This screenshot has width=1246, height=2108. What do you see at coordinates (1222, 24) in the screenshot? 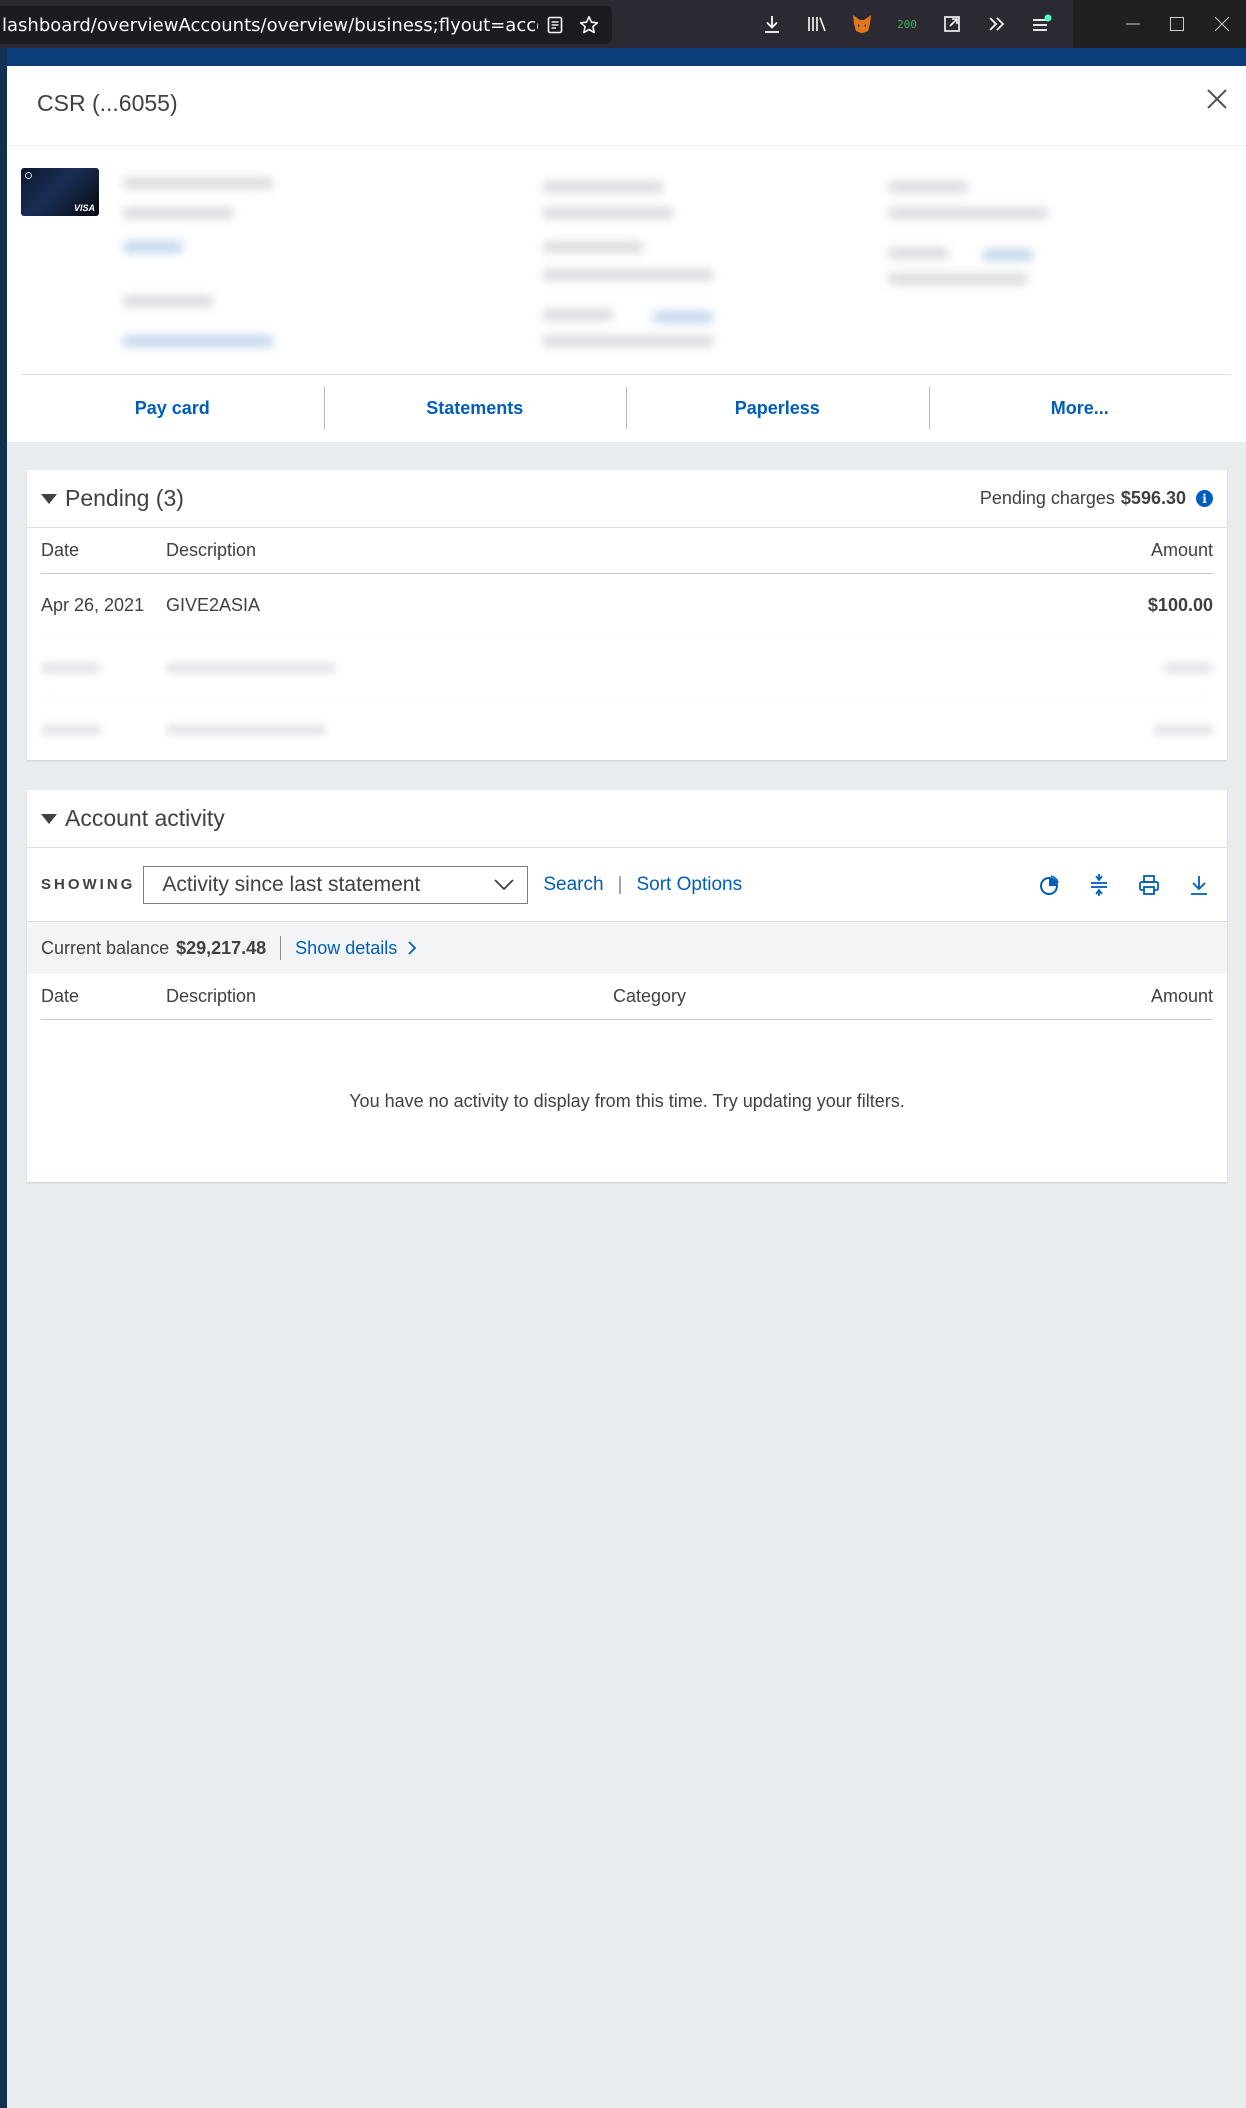
I see `window-close-icon` at bounding box center [1222, 24].